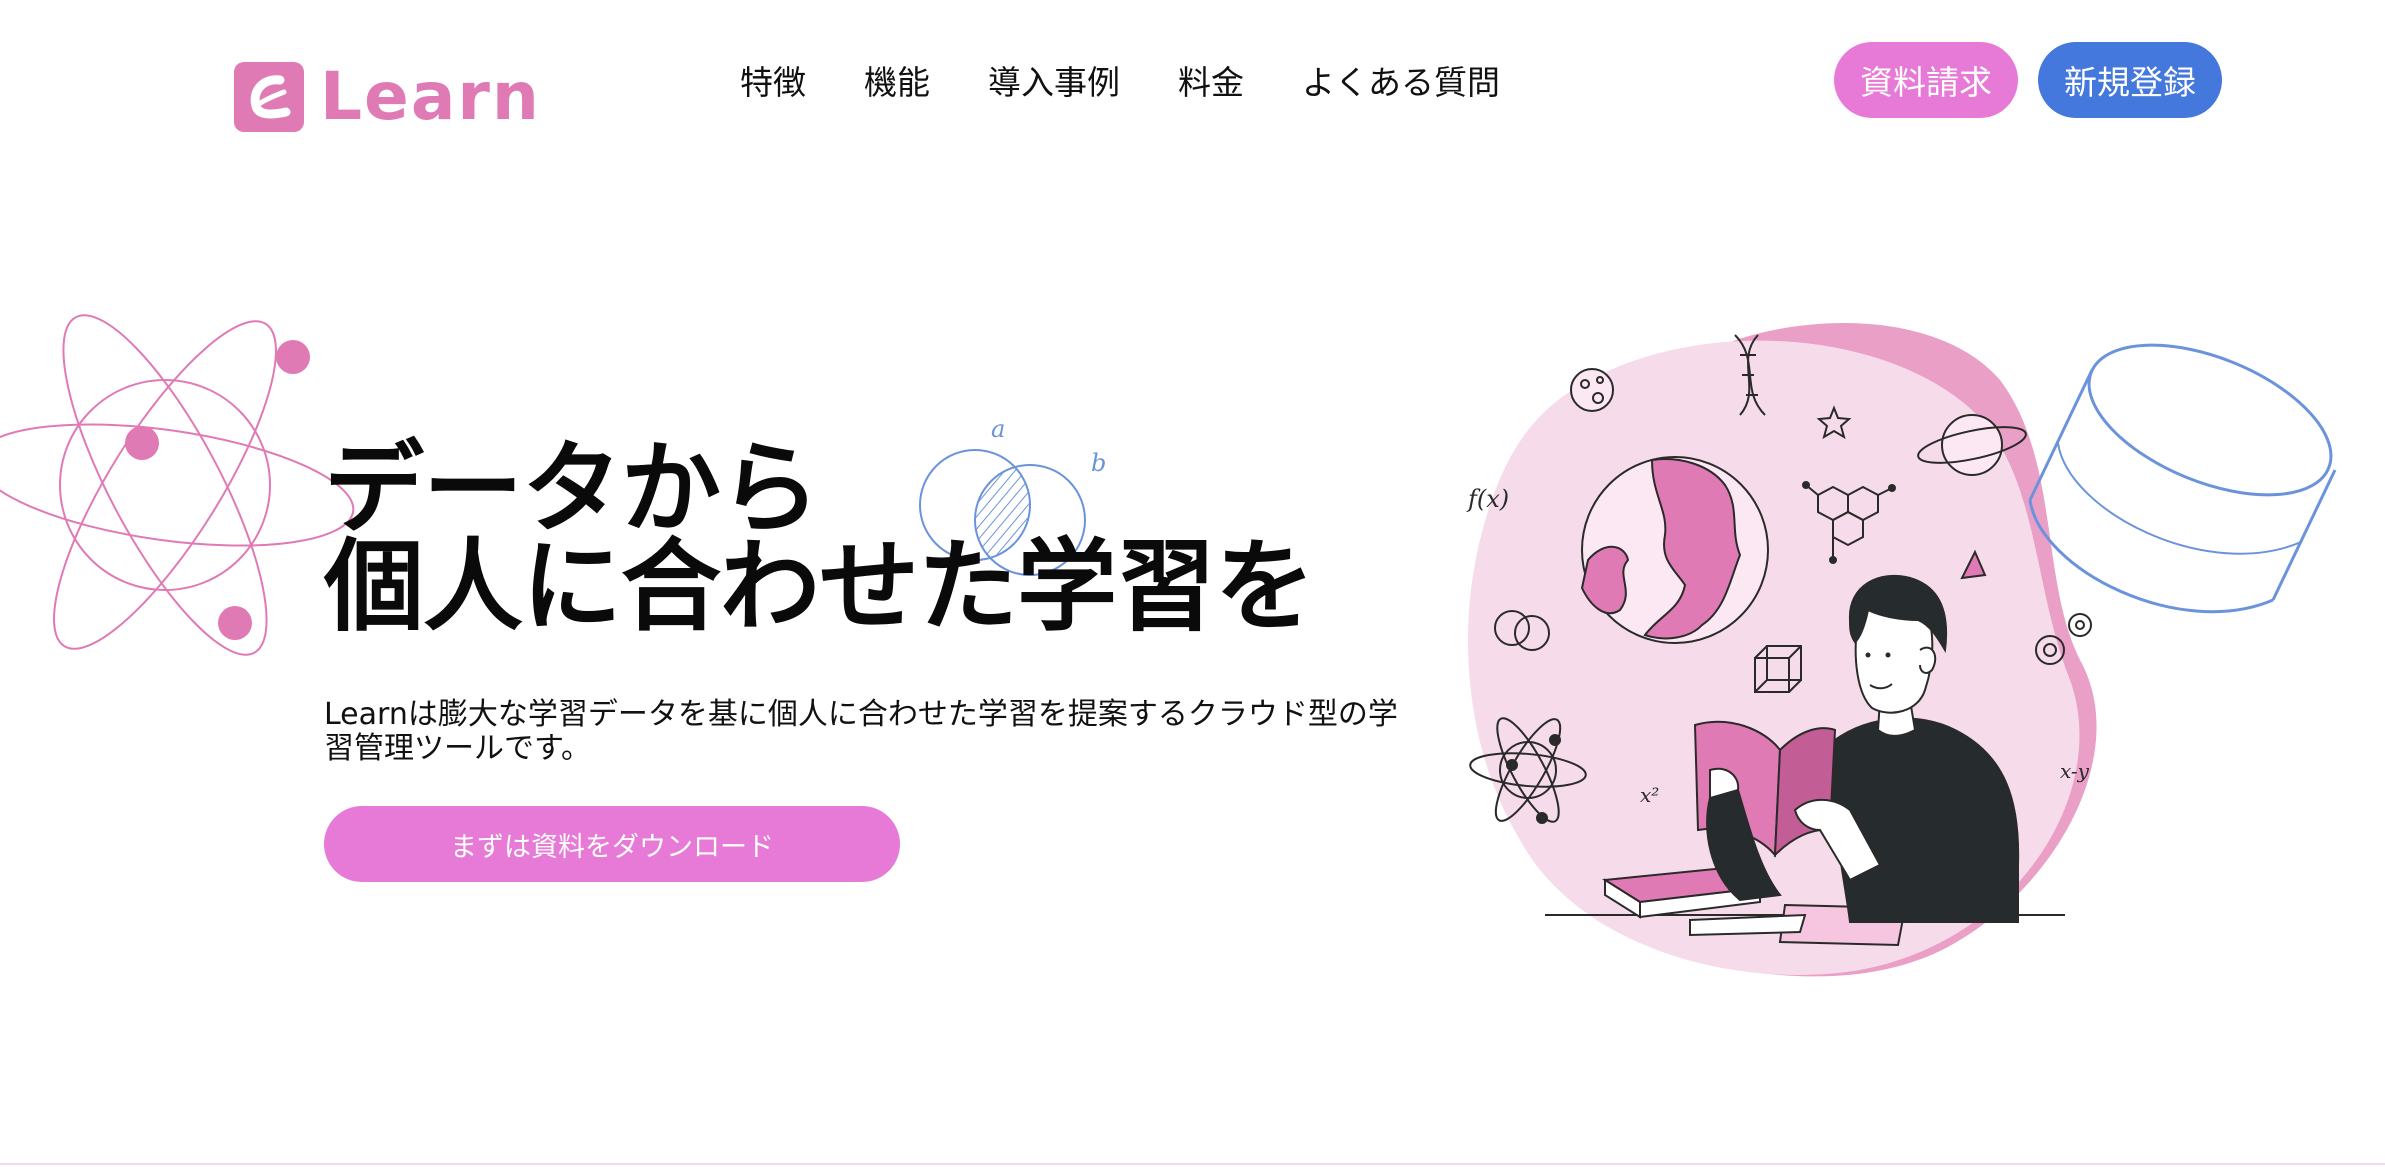 The width and height of the screenshot is (2385, 1167). What do you see at coordinates (2182, 478) in the screenshot?
I see `cylinder-icon` at bounding box center [2182, 478].